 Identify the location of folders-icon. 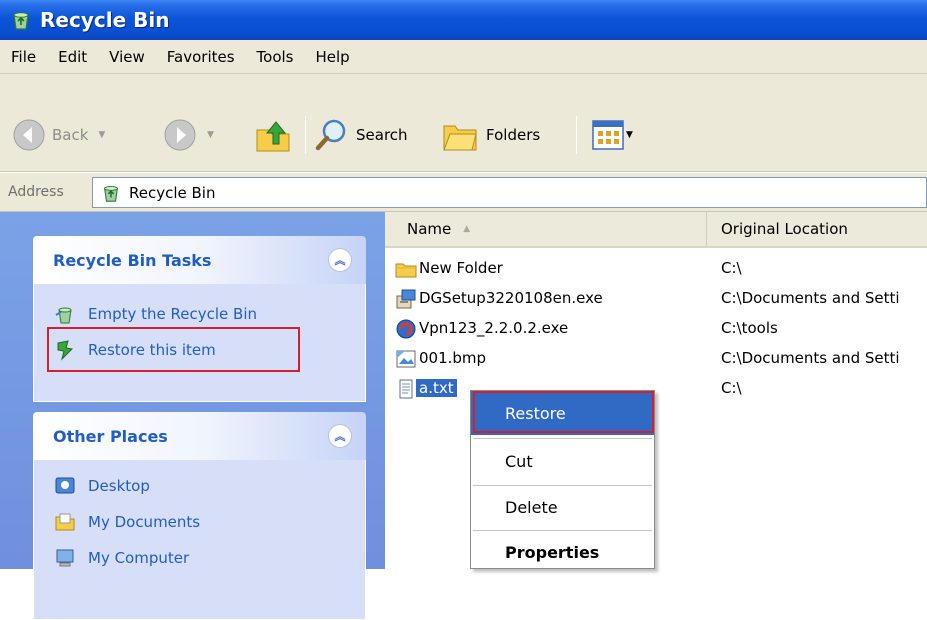
(460, 138).